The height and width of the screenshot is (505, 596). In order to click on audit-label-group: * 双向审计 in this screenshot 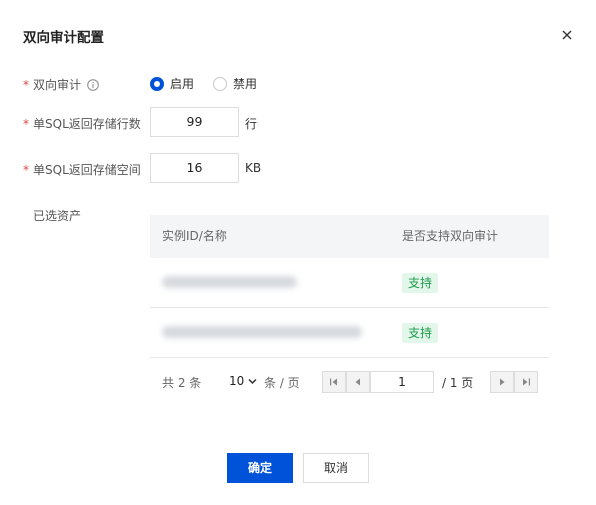, I will do `click(61, 84)`.